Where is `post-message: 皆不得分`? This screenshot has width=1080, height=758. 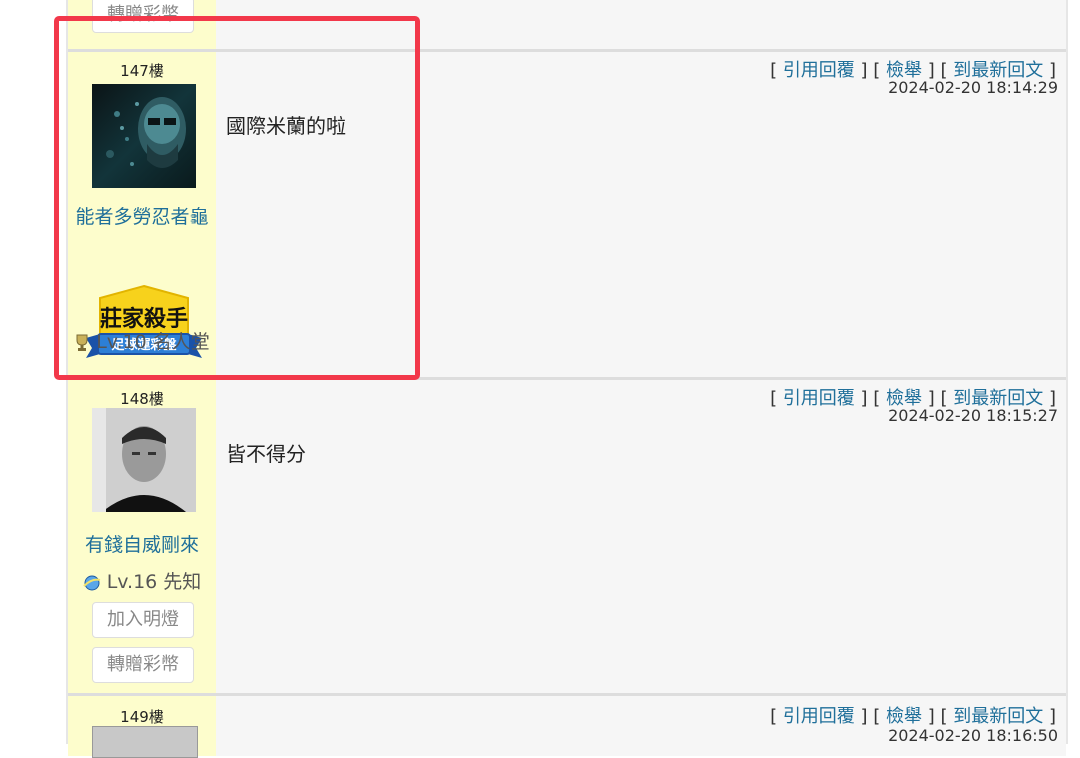 post-message: 皆不得分 is located at coordinates (266, 454).